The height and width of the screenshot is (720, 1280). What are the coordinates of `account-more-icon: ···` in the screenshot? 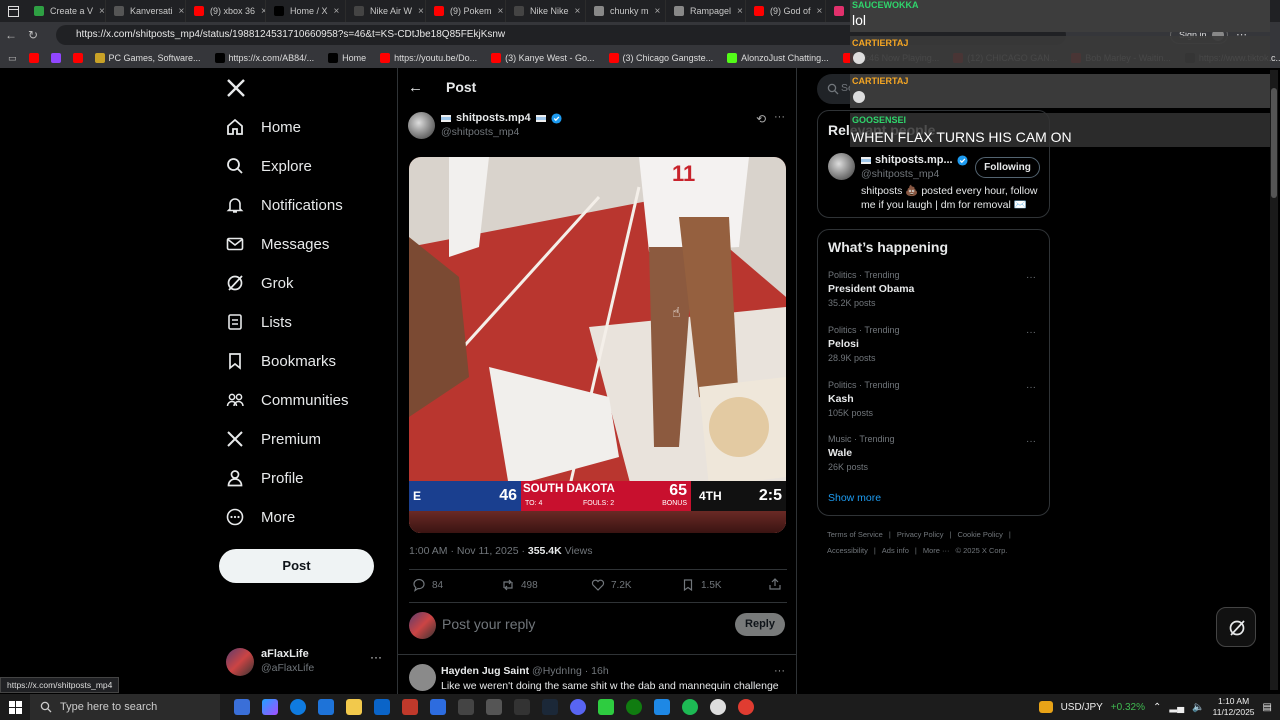 It's located at (376, 657).